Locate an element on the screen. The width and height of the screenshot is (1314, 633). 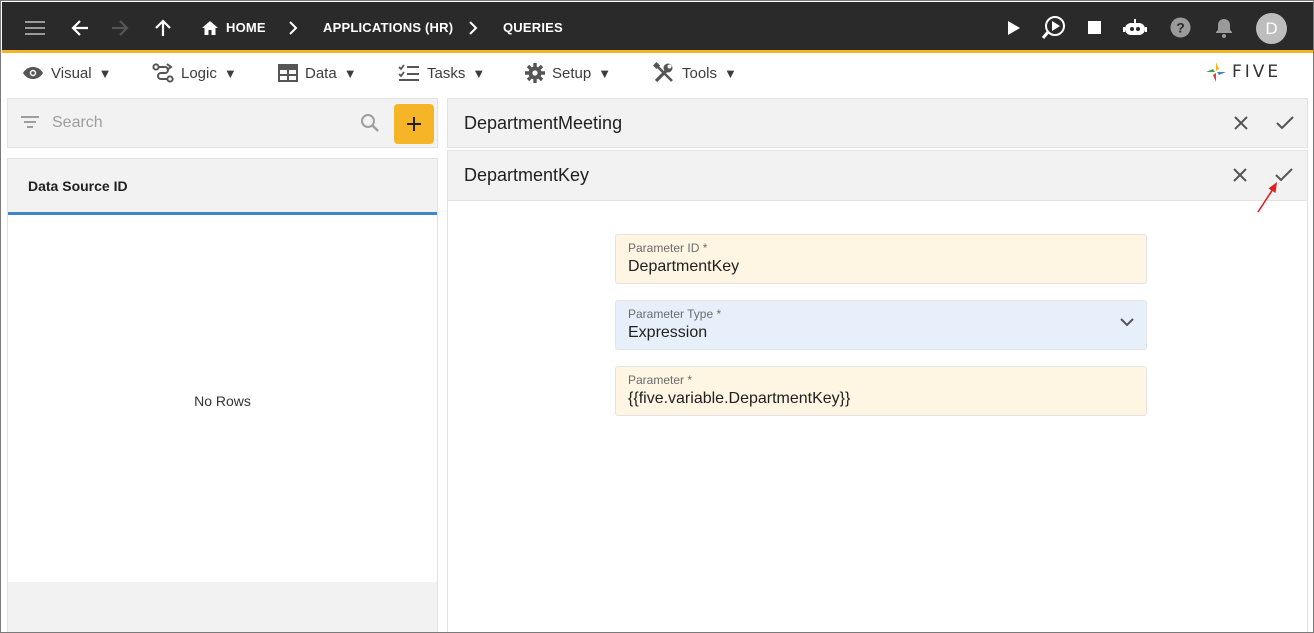
menu-tools: Tools ▼ is located at coordinates (695, 73).